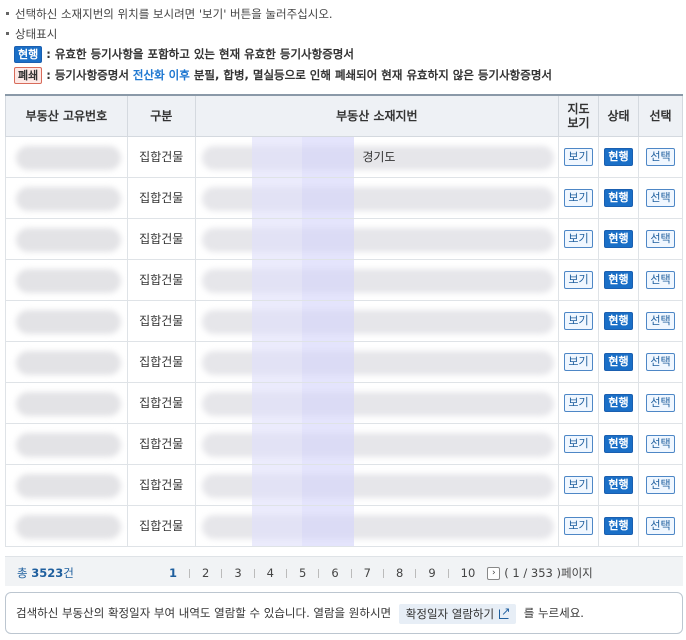 This screenshot has height=640, width=686. What do you see at coordinates (494, 573) in the screenshot?
I see `chevron-right-icon: ›` at bounding box center [494, 573].